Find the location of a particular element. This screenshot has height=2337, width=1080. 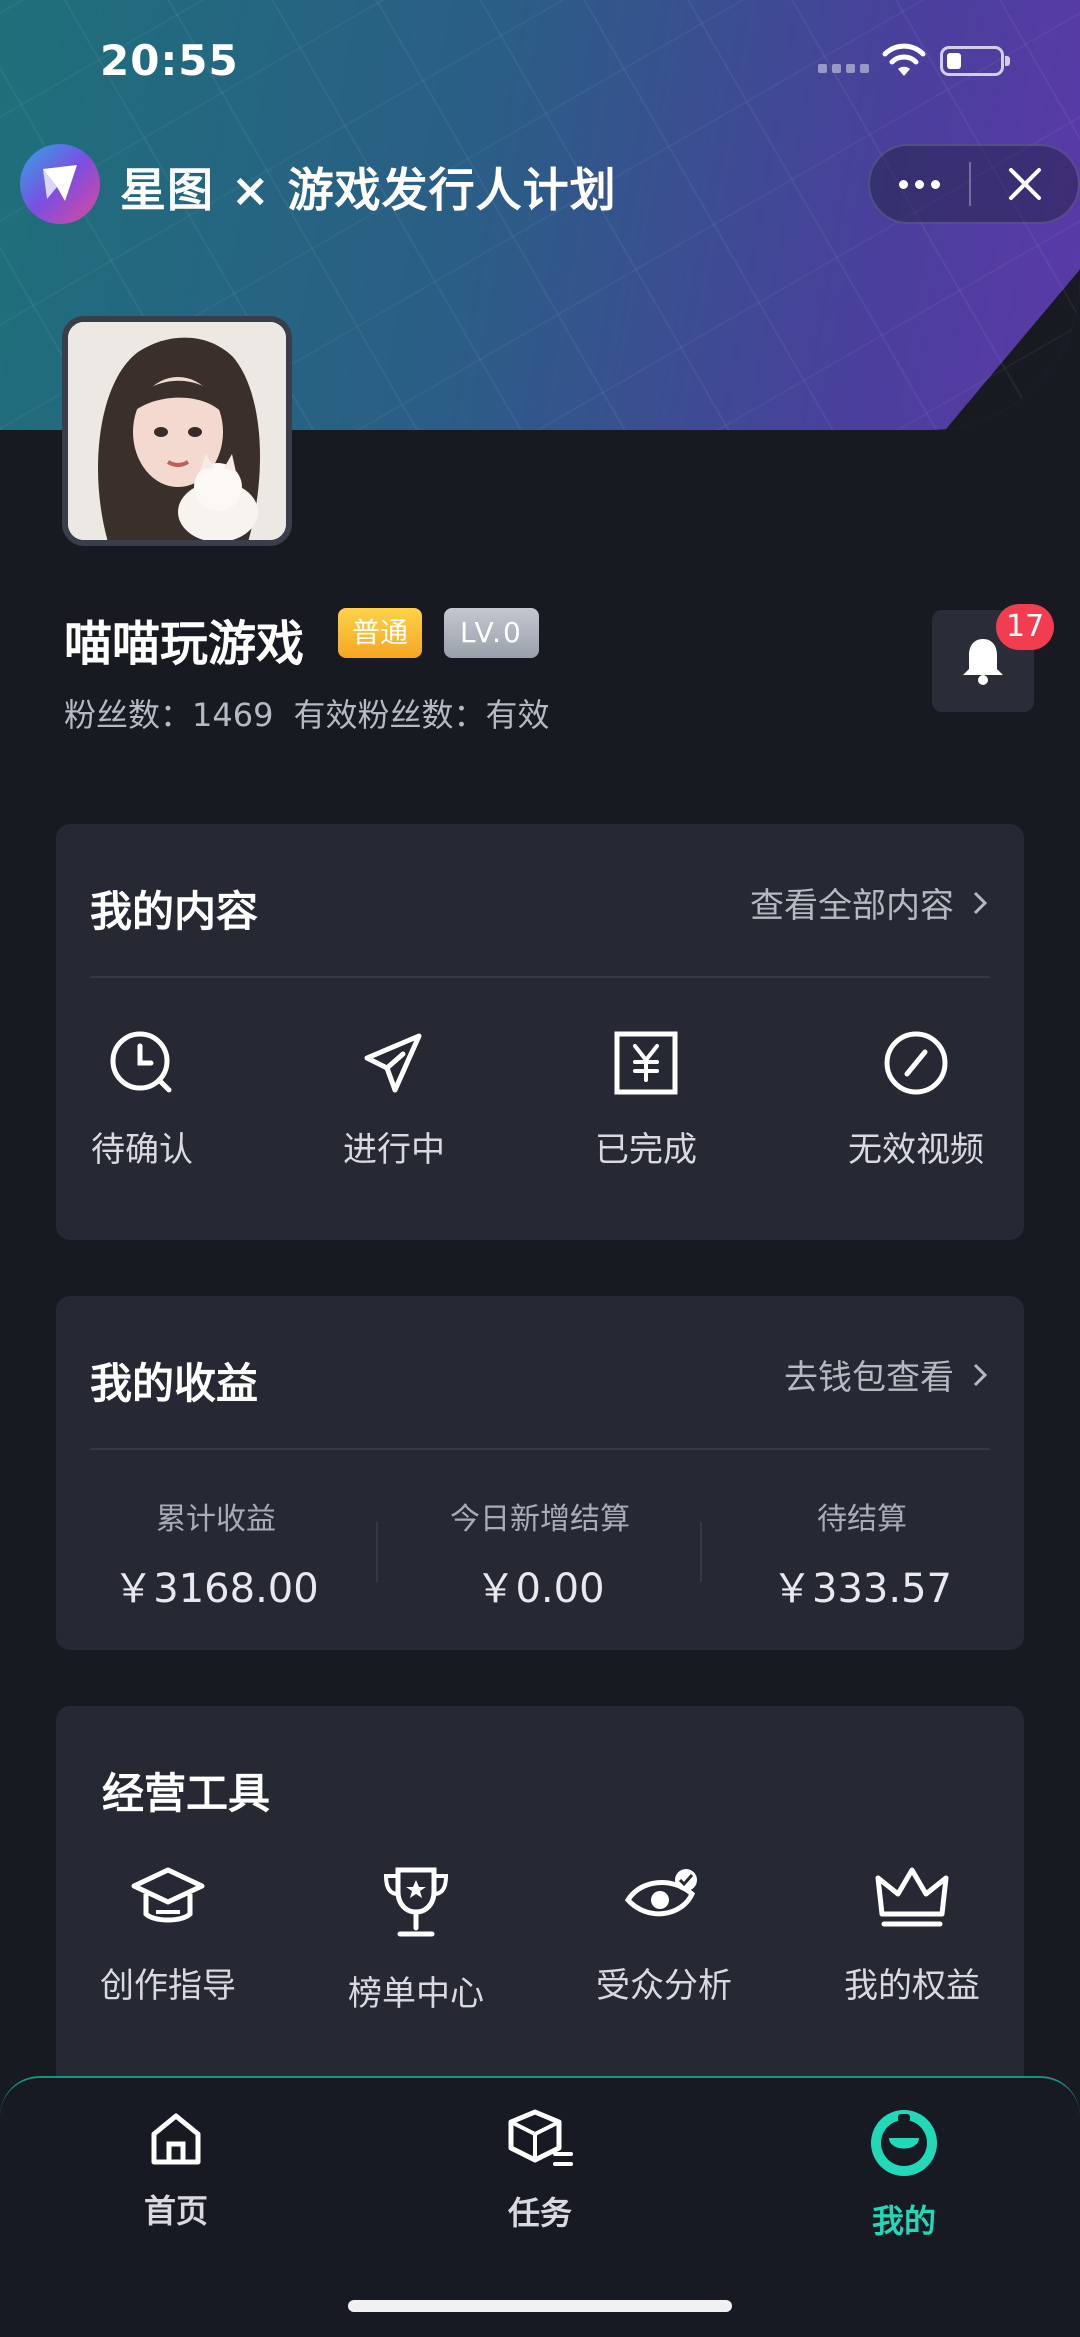

earnings-title: 我的收益 is located at coordinates (174, 1383).